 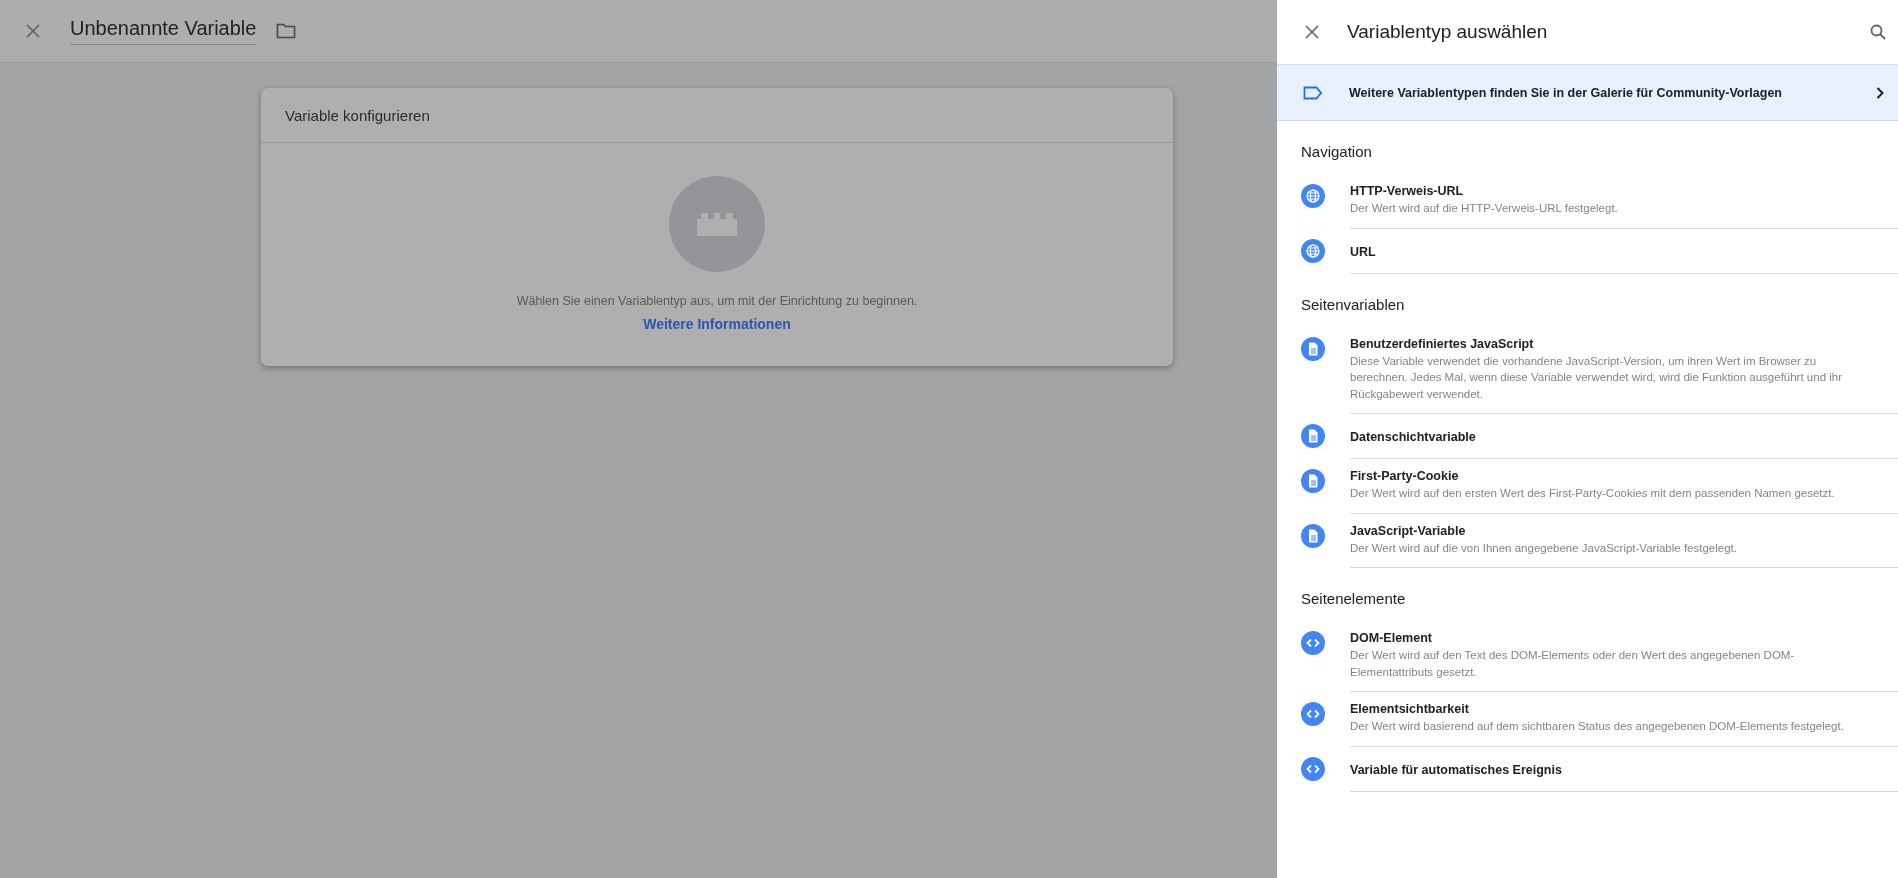 I want to click on item-description: Der Wert wird auf die von Ihnen angegebene JavaScript-Variable festgelegt., so click(x=1544, y=548).